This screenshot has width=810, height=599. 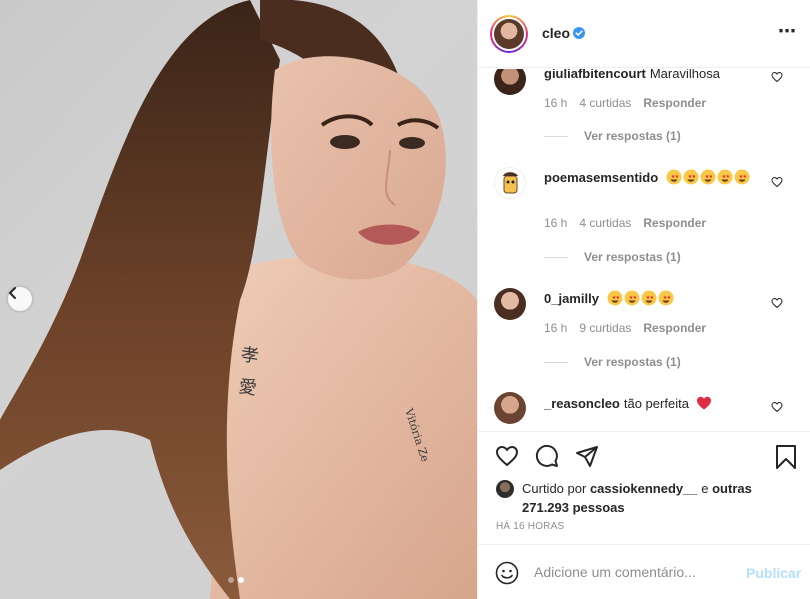 What do you see at coordinates (656, 403) in the screenshot?
I see `comment-body: tão perfeita` at bounding box center [656, 403].